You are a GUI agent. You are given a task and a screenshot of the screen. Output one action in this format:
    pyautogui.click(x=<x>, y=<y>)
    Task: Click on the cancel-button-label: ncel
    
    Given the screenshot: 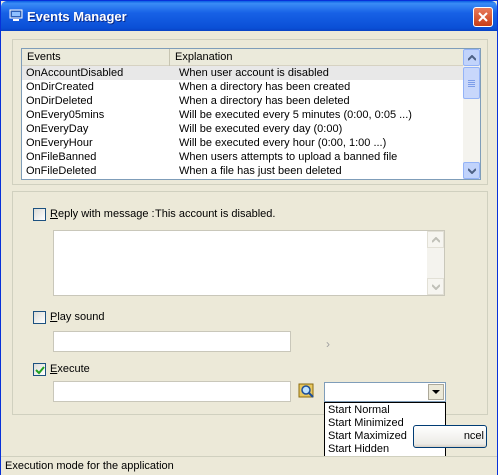 What is the action you would take?
    pyautogui.click(x=473, y=436)
    